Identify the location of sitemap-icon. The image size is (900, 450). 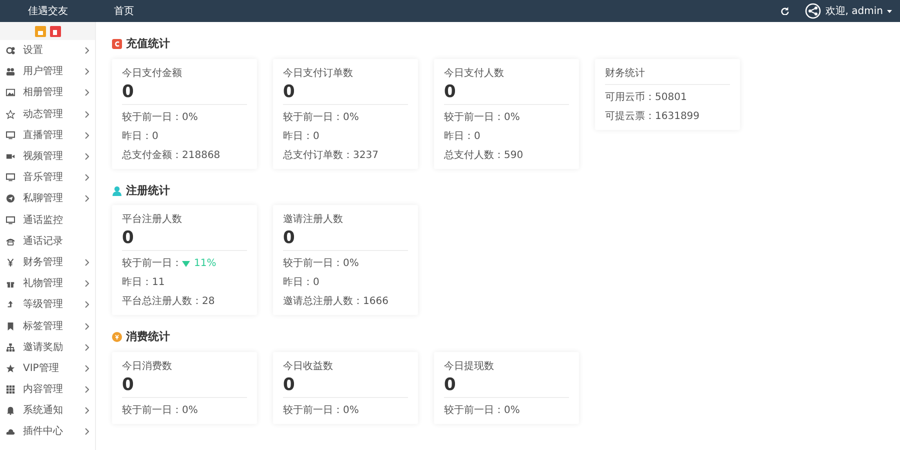
(10, 347).